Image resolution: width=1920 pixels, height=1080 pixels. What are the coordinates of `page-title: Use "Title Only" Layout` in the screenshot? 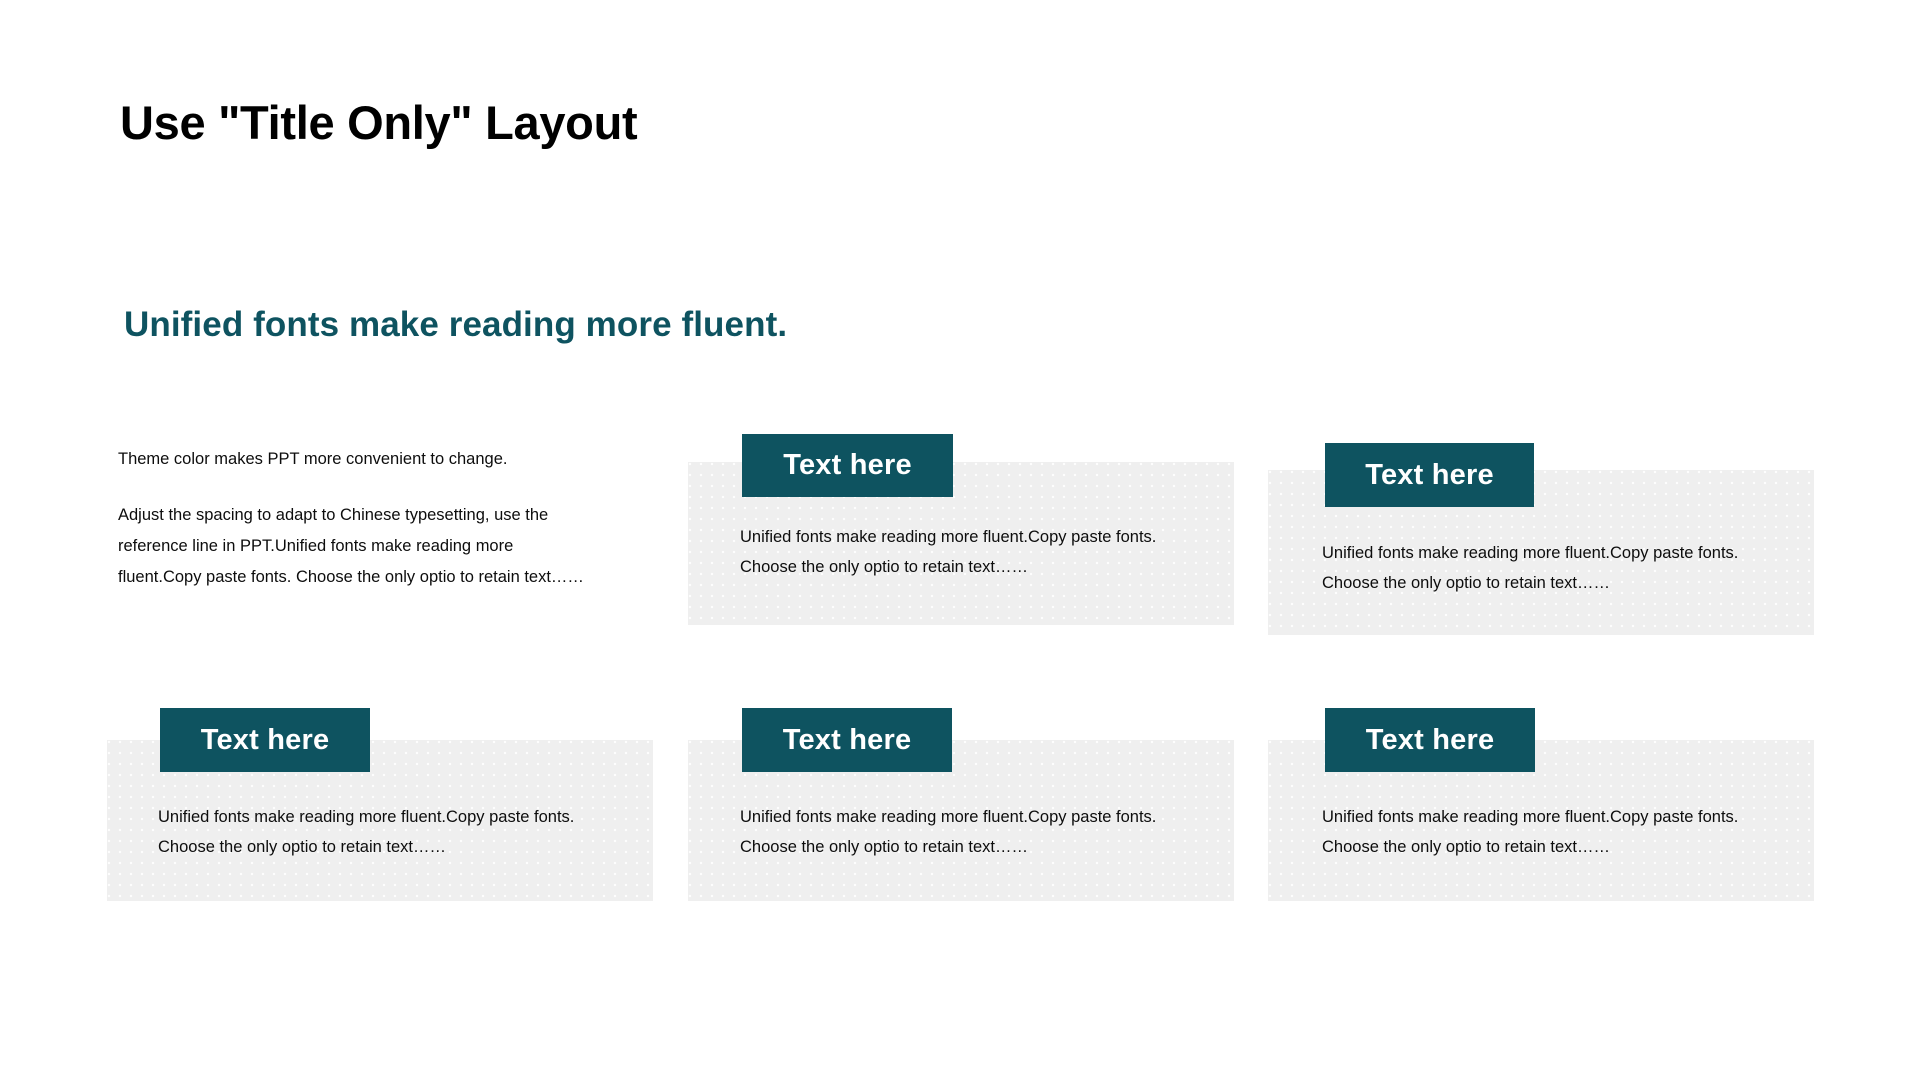 It's located at (379, 122).